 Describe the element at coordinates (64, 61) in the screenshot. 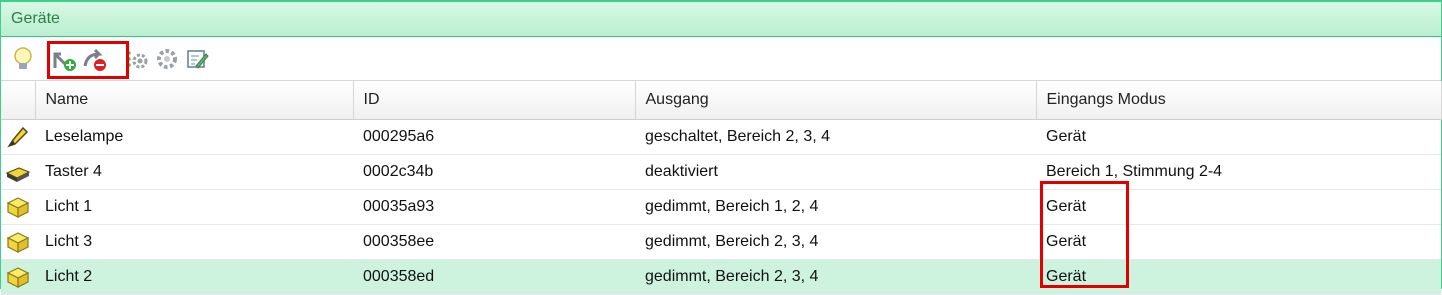

I see `add-device-icon` at that location.